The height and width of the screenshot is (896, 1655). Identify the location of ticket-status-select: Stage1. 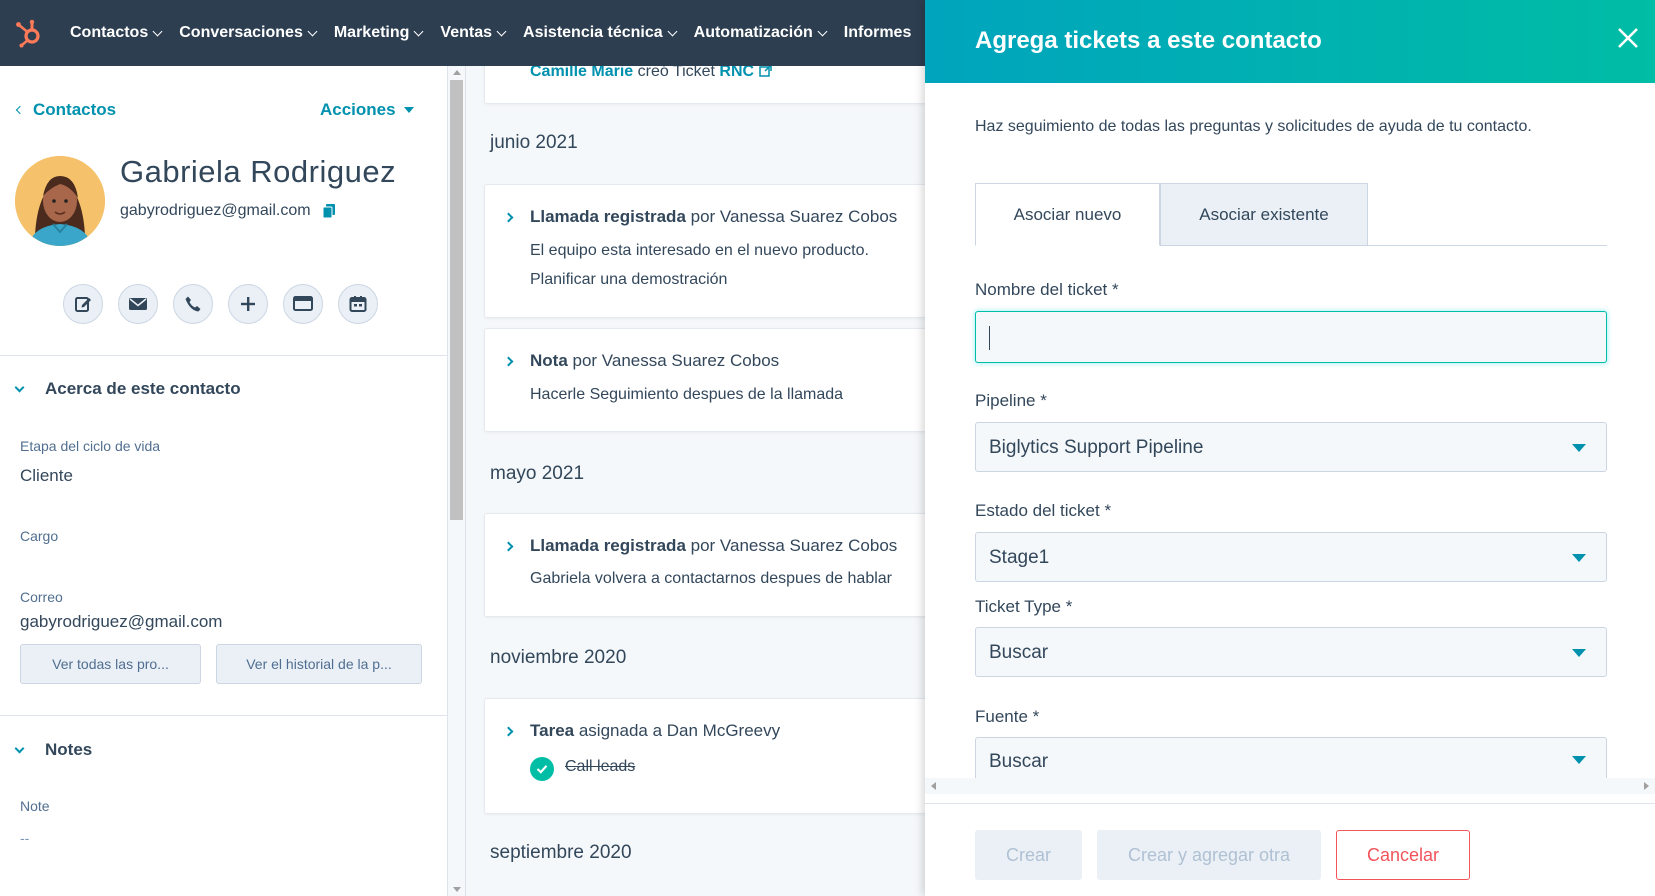
(1291, 557).